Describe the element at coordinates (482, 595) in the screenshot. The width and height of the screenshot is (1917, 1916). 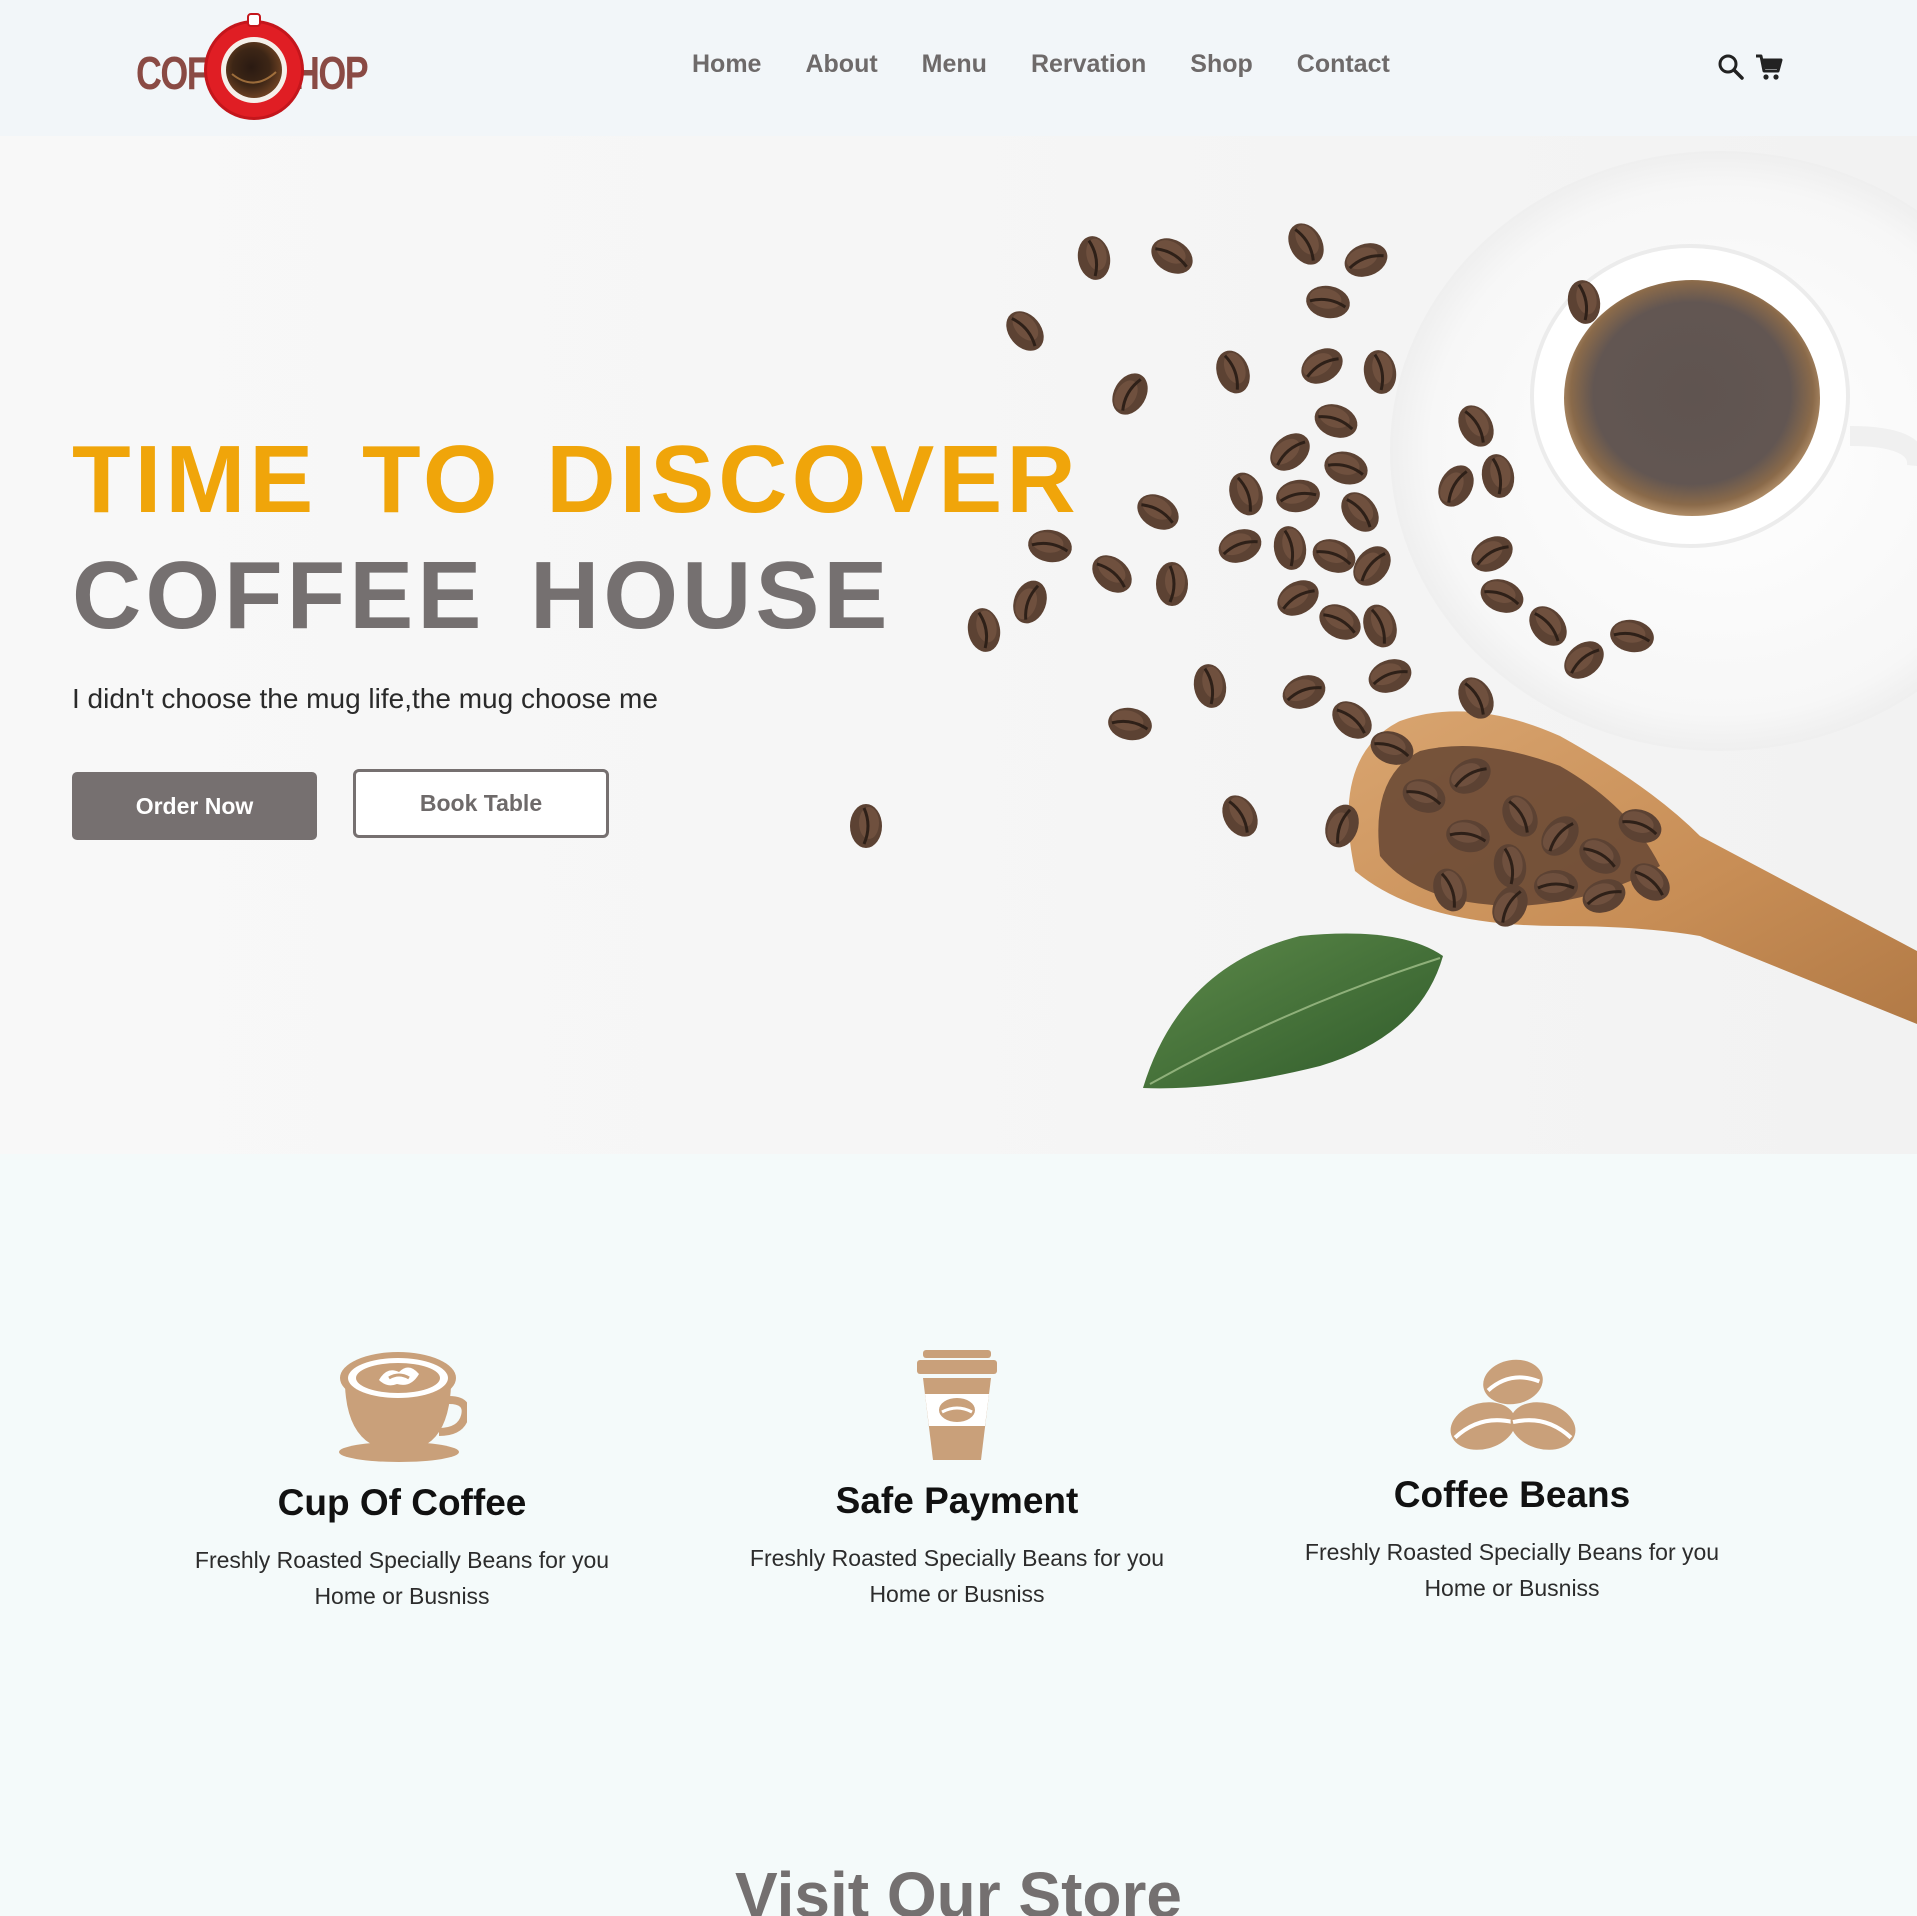
I see `hero-title-line2: COFFEE HOUSE` at that location.